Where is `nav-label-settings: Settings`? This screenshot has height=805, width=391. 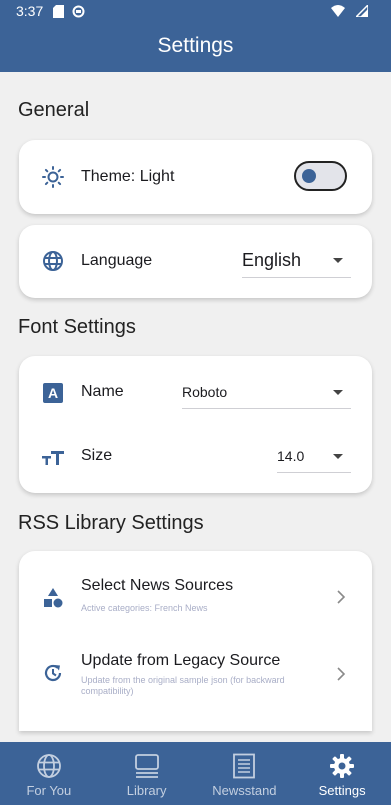 nav-label-settings: Settings is located at coordinates (342, 790).